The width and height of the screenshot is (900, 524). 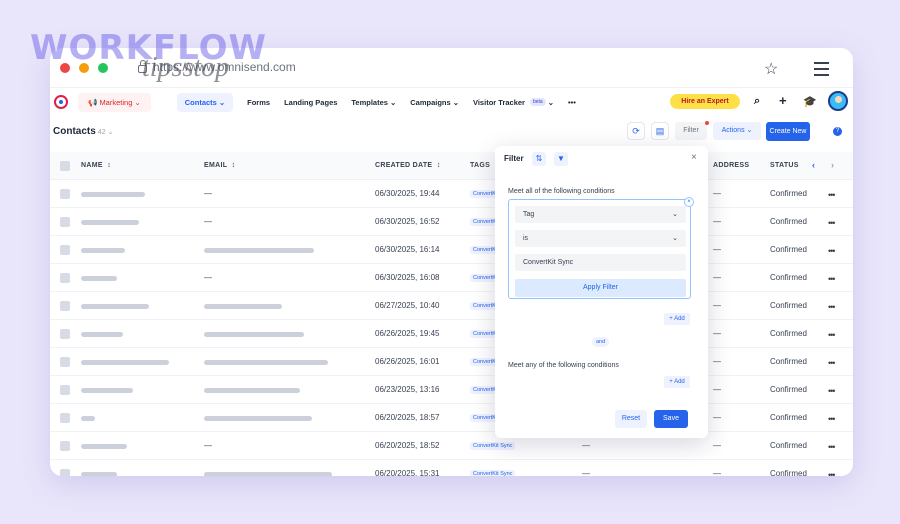 What do you see at coordinates (600, 262) in the screenshot?
I see `value-input: ConvertKit Sync` at bounding box center [600, 262].